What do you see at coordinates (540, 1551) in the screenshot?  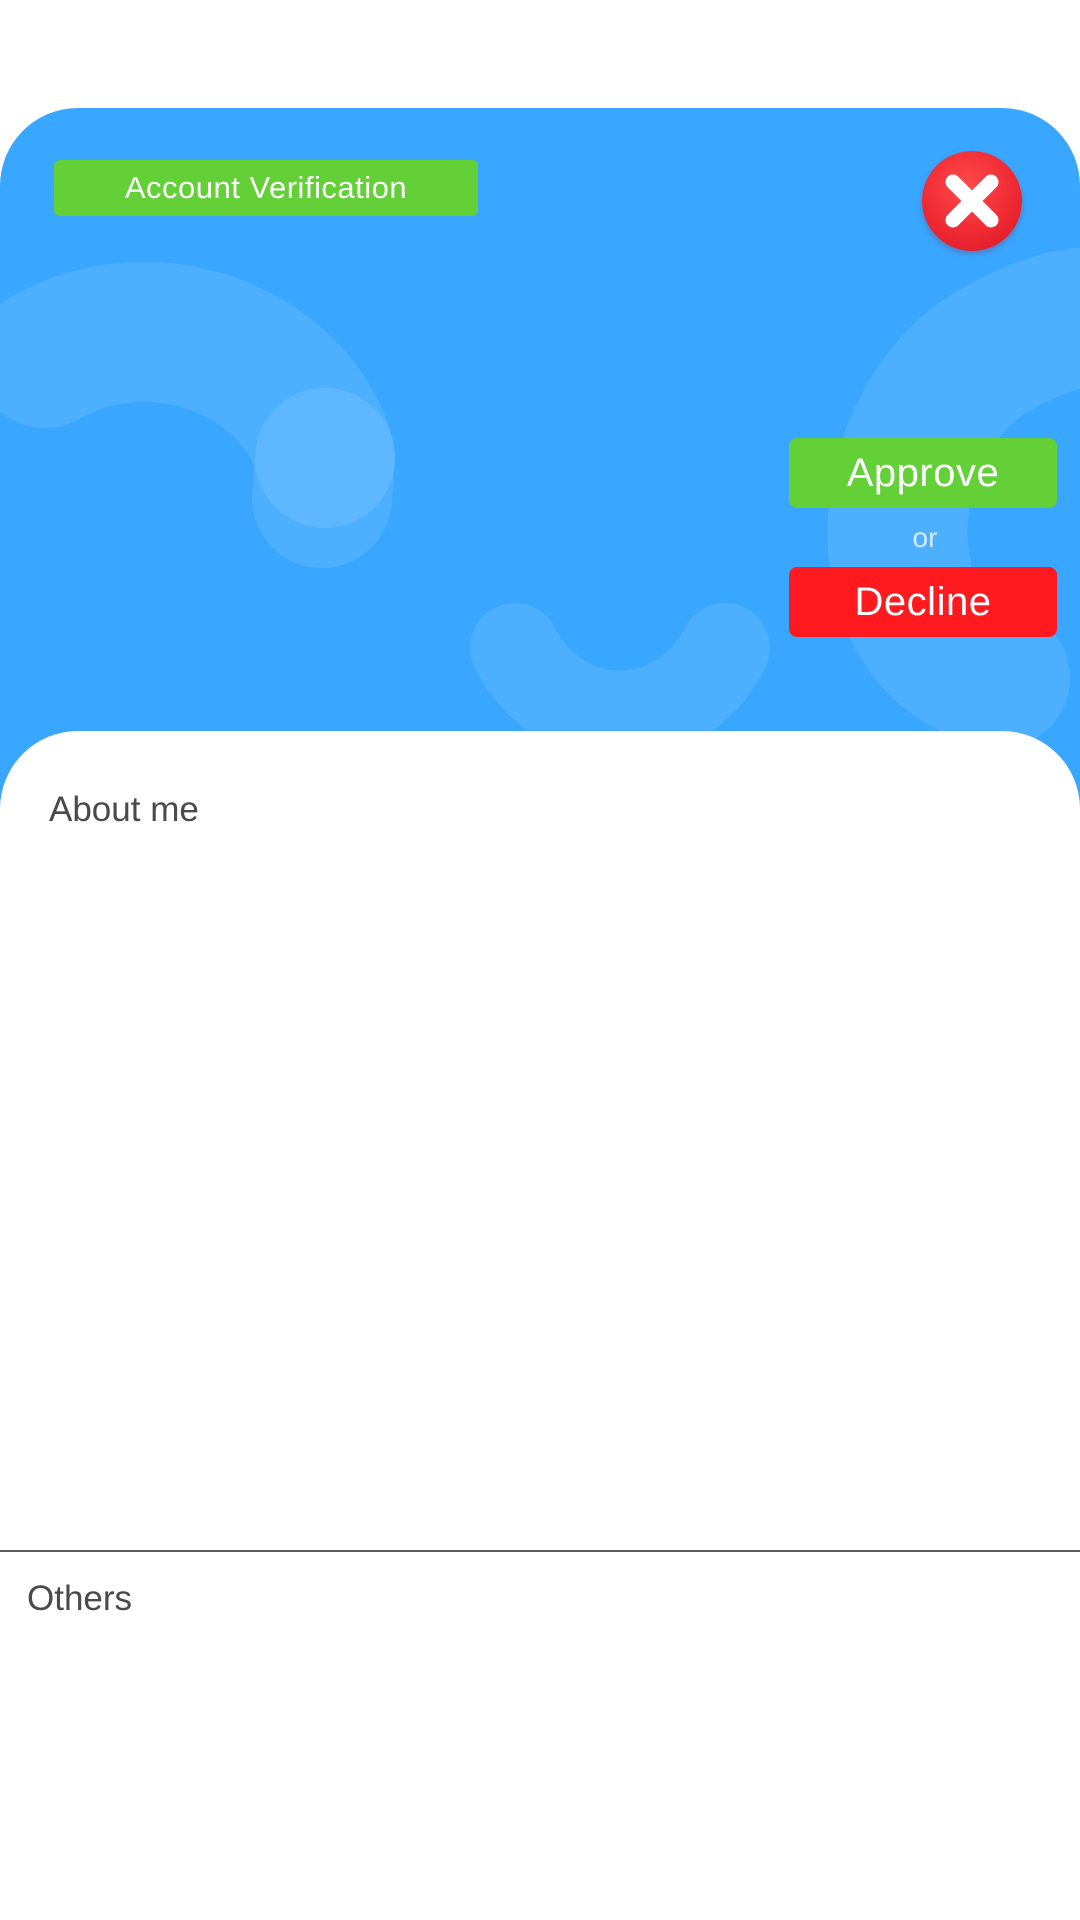 I see `section-divider` at bounding box center [540, 1551].